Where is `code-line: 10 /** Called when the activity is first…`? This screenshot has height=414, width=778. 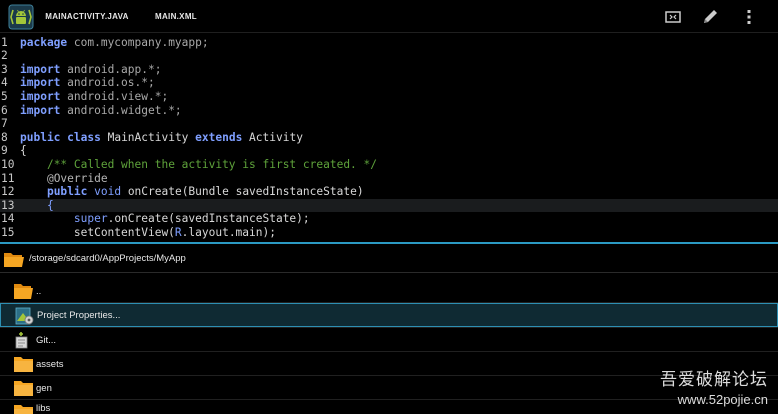
code-line: 10 /** Called when the activity is first… is located at coordinates (389, 165).